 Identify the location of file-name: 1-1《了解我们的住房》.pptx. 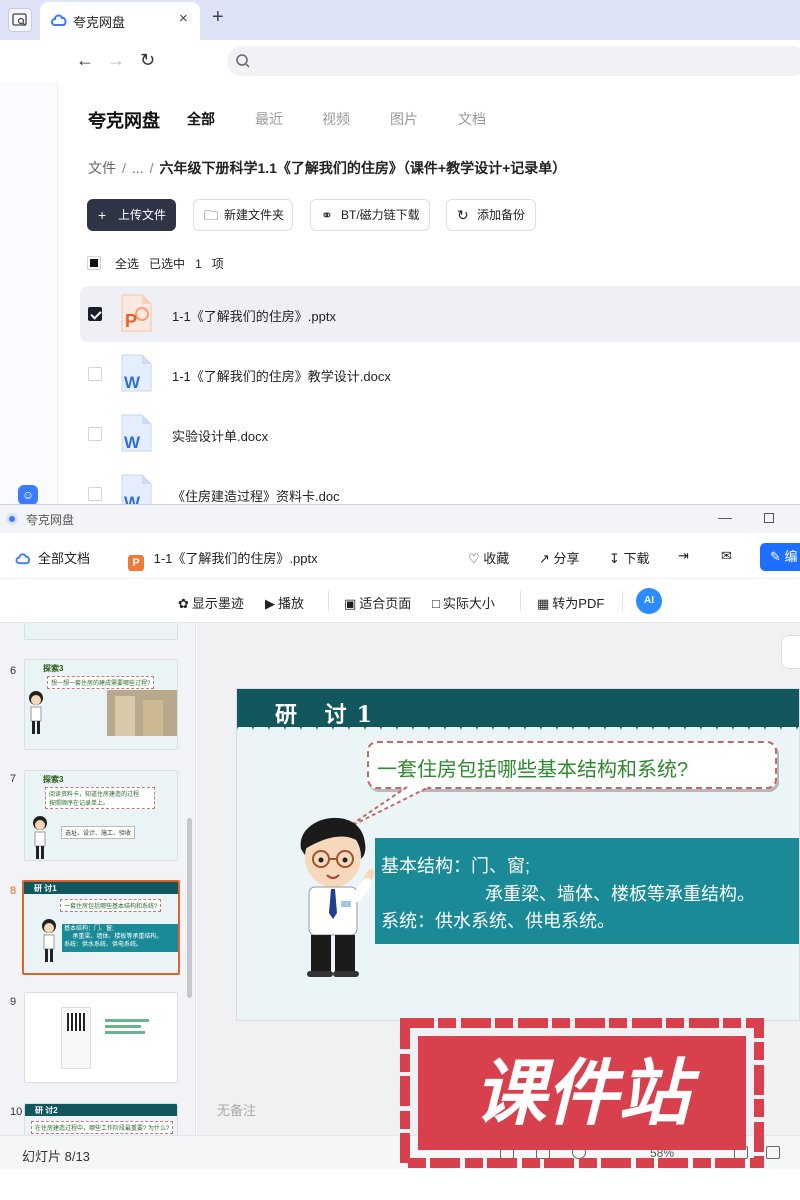
(254, 315).